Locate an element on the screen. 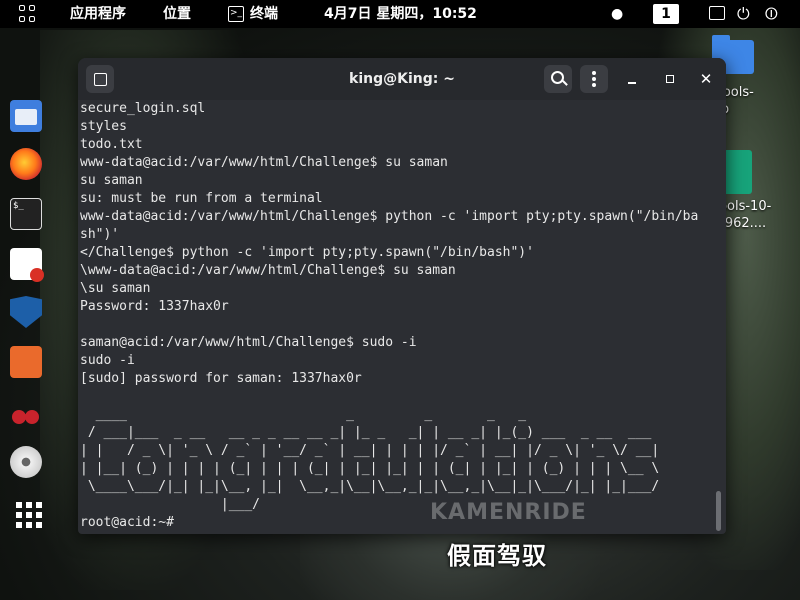 Image resolution: width=800 pixels, height=600 pixels. metasploit-icon is located at coordinates (26, 312).